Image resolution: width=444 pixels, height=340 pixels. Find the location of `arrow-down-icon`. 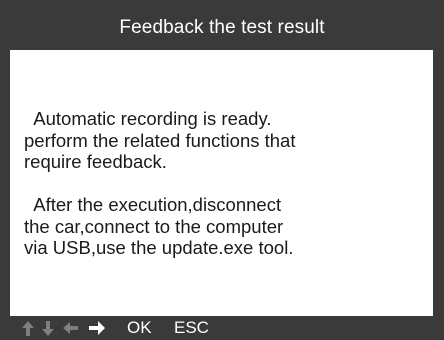

arrow-down-icon is located at coordinates (48, 328).